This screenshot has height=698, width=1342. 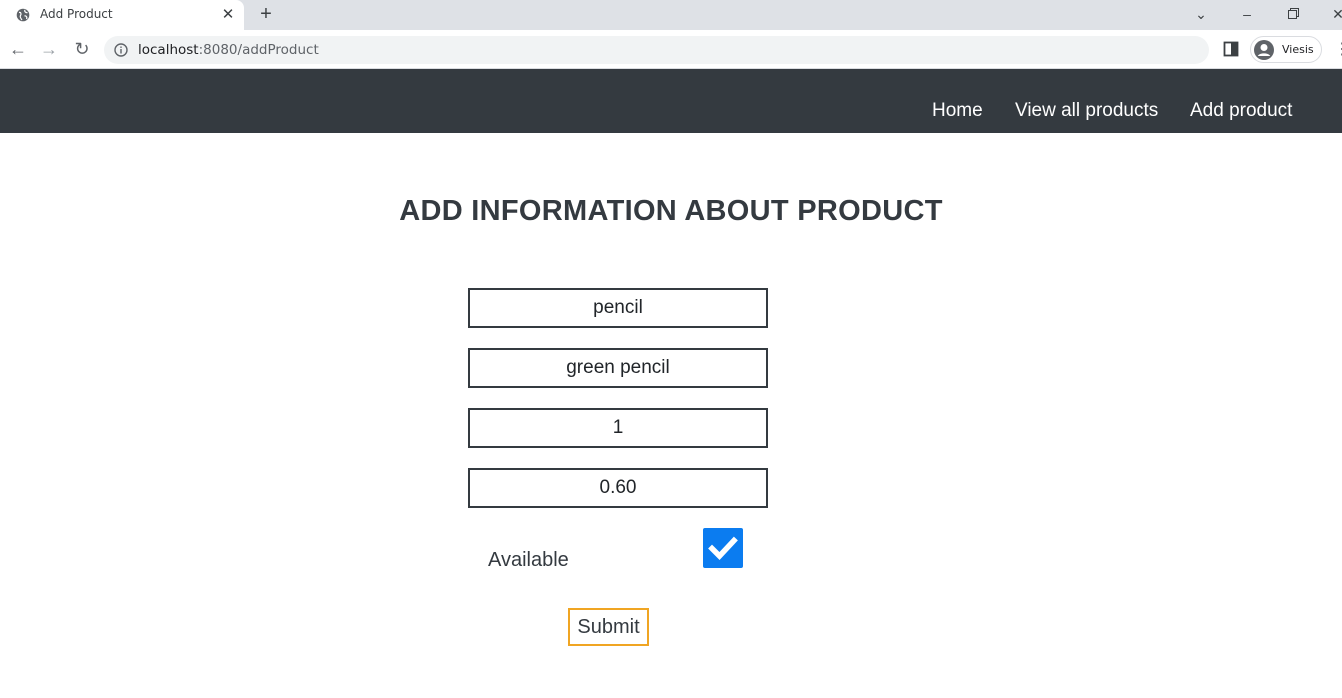 What do you see at coordinates (1298, 49) in the screenshot?
I see `profile-name: Viesis` at bounding box center [1298, 49].